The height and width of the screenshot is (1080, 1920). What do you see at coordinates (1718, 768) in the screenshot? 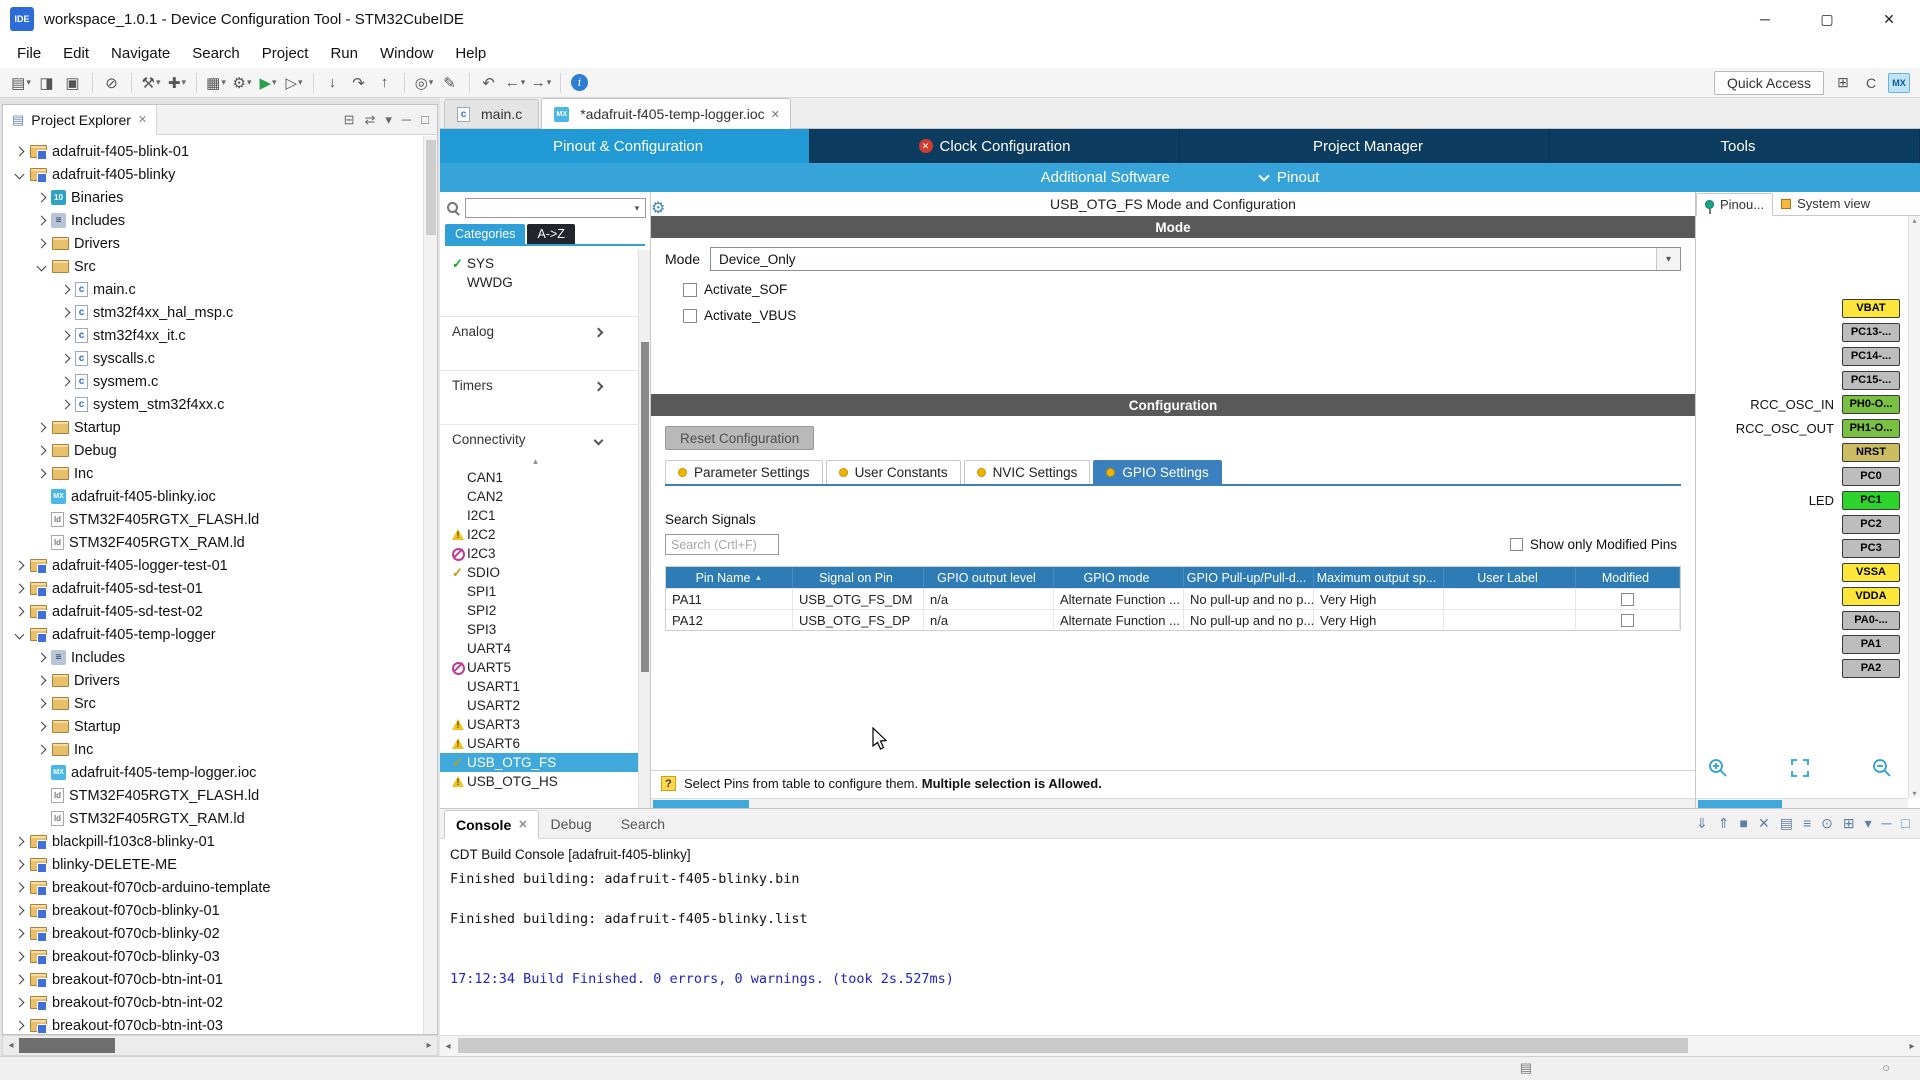
I see `zoom-in-button` at bounding box center [1718, 768].